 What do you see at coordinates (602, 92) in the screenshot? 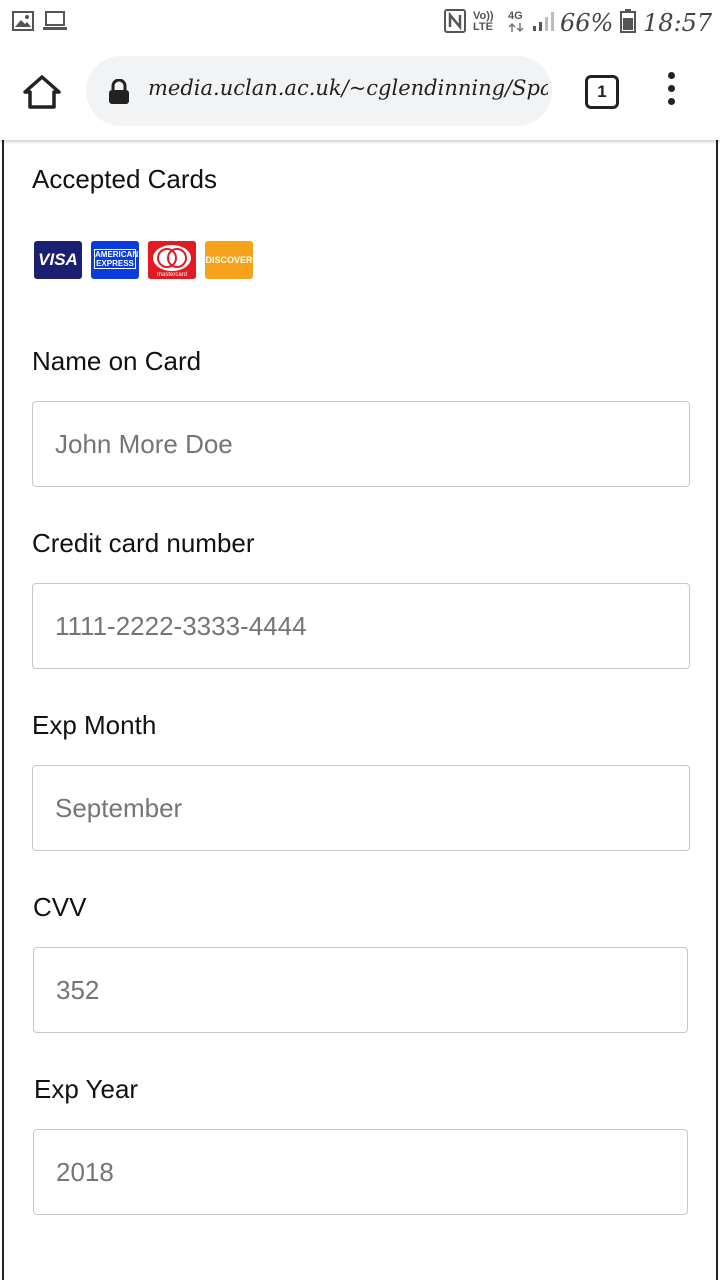
I see `tab-switcher-button: 1` at bounding box center [602, 92].